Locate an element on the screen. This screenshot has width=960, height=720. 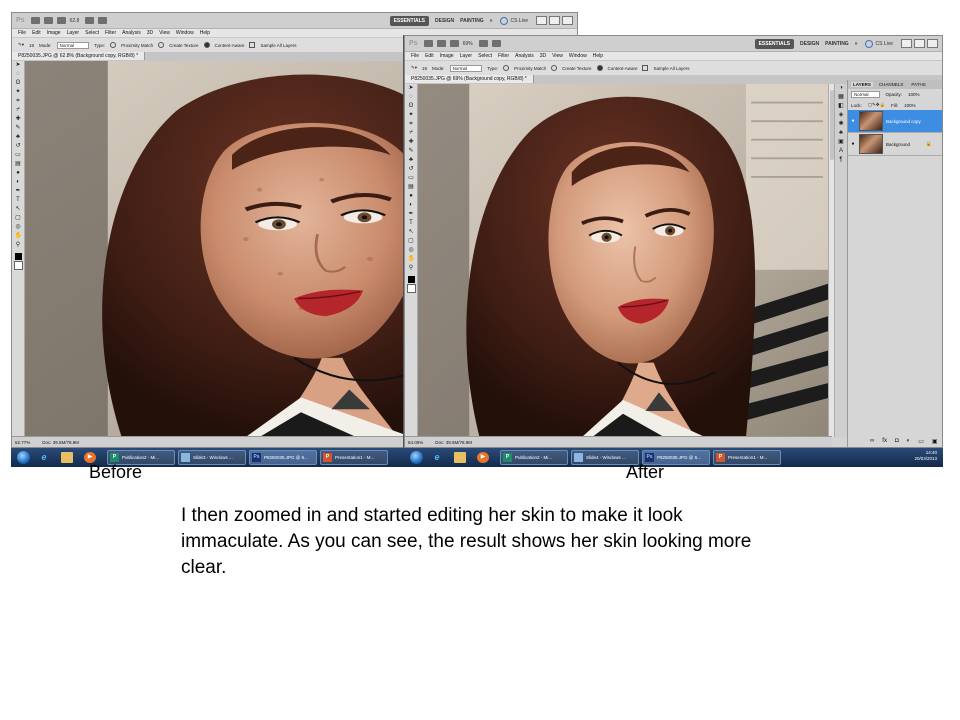
extras-icon is located at coordinates (454, 43).